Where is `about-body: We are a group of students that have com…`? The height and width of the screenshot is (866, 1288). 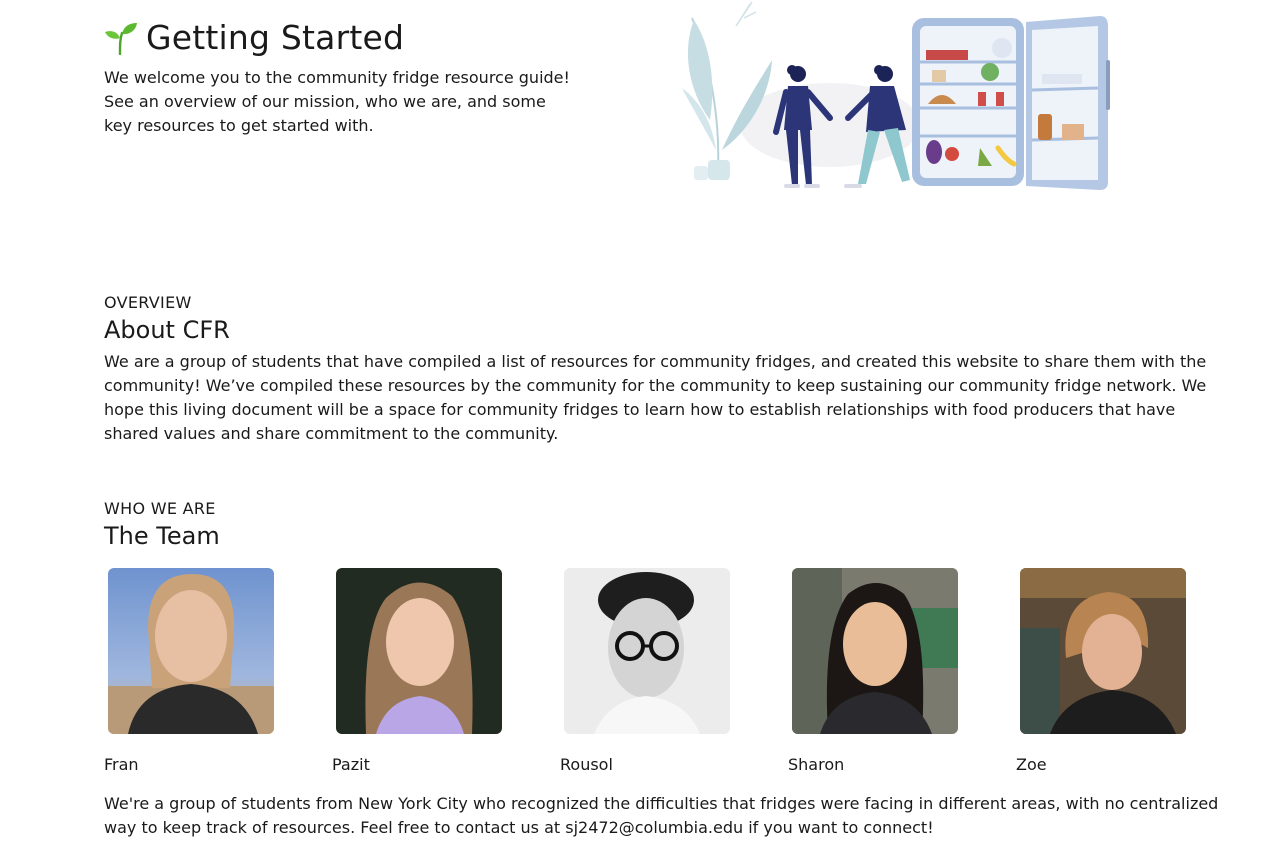 about-body: We are a group of students that have com… is located at coordinates (655, 397).